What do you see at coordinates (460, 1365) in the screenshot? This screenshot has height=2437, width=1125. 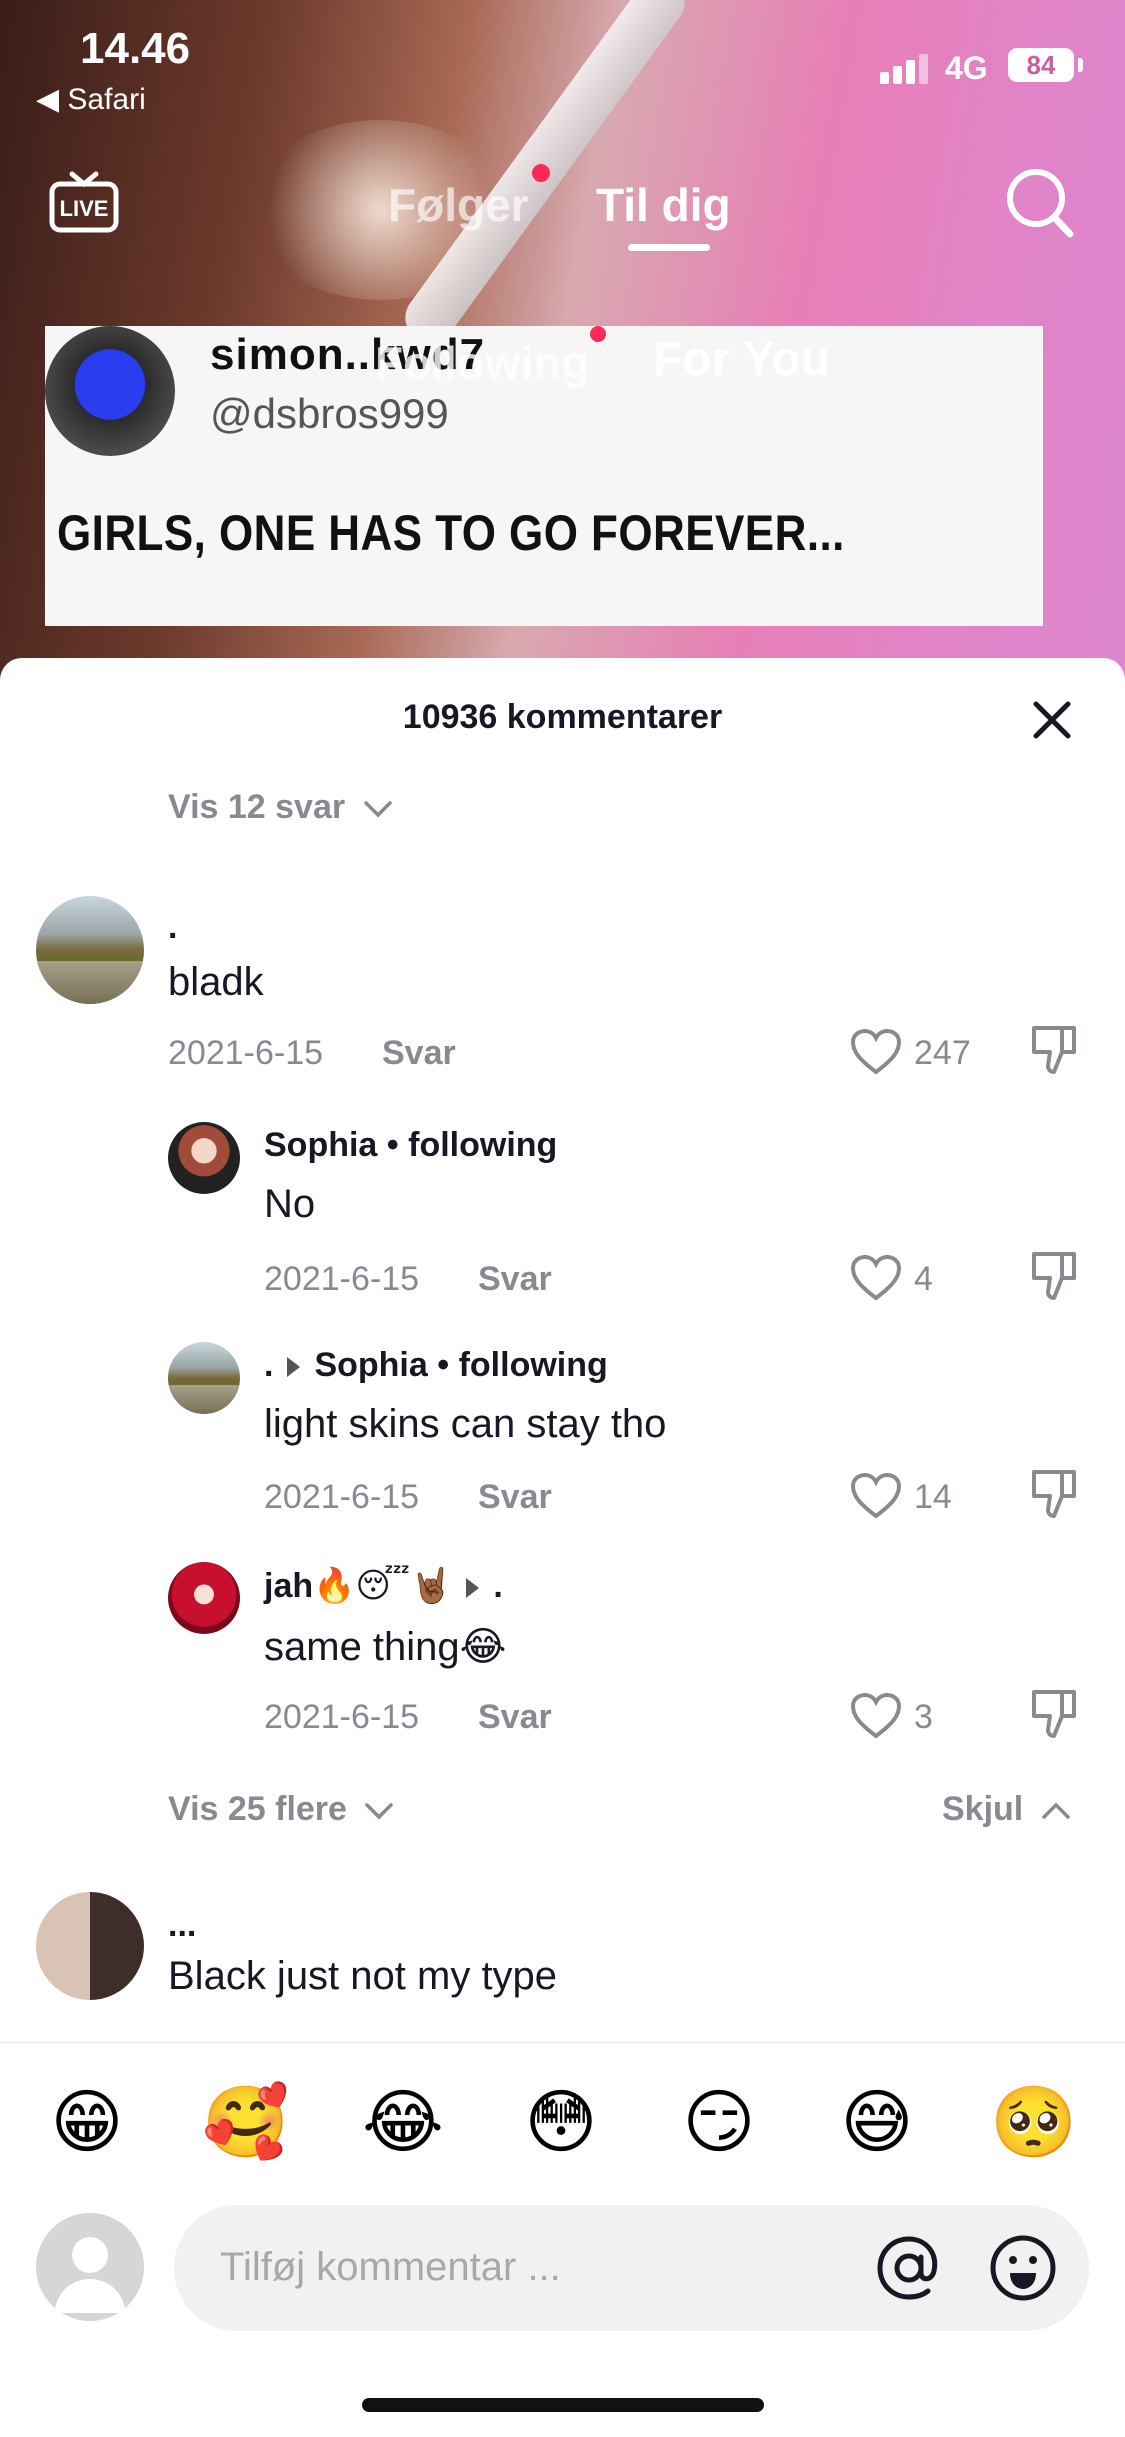 I see `reply-to-user: Sophia • following` at bounding box center [460, 1365].